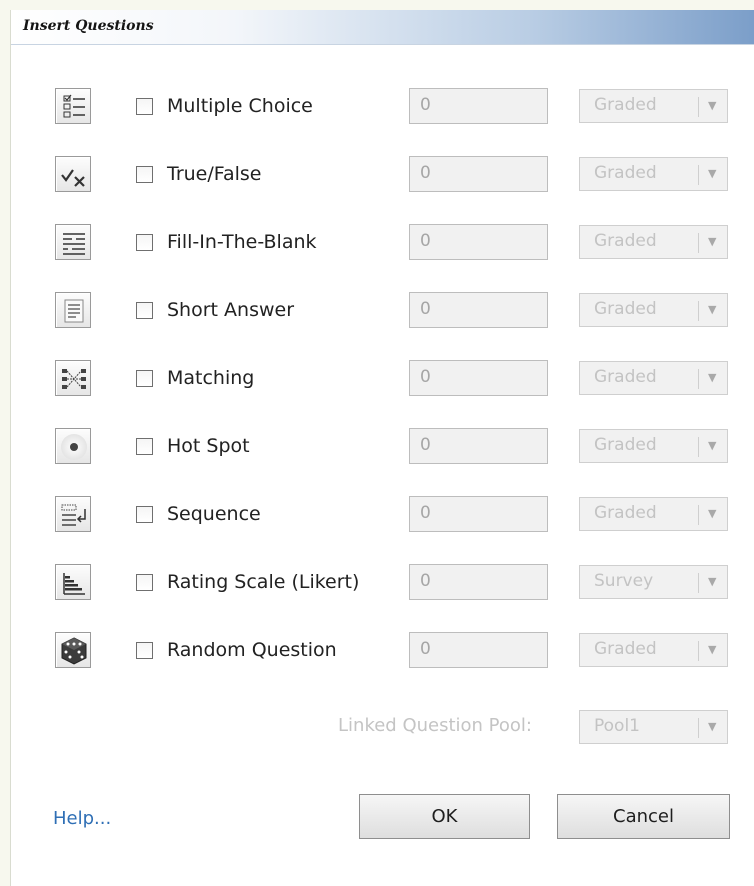  What do you see at coordinates (478, 650) in the screenshot?
I see `random-question-count-input: 0` at bounding box center [478, 650].